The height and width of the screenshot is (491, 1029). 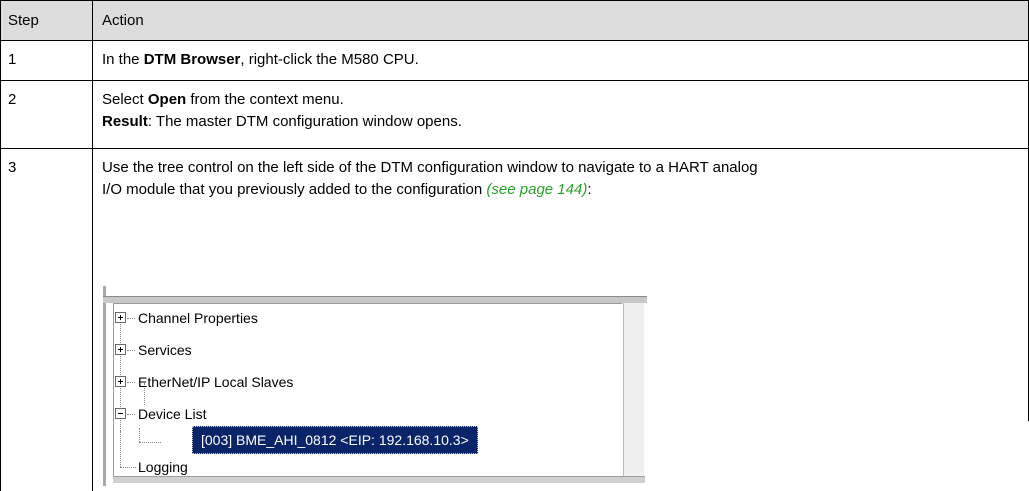 I want to click on column-divider, so click(x=92, y=245).